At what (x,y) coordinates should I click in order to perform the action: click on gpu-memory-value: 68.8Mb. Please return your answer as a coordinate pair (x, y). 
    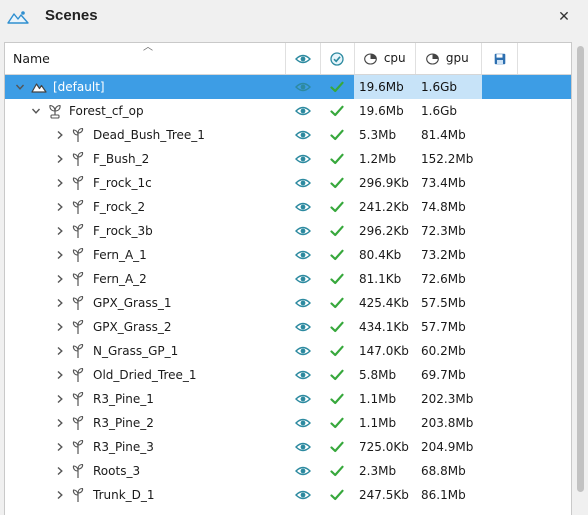
    Looking at the image, I should click on (443, 471).